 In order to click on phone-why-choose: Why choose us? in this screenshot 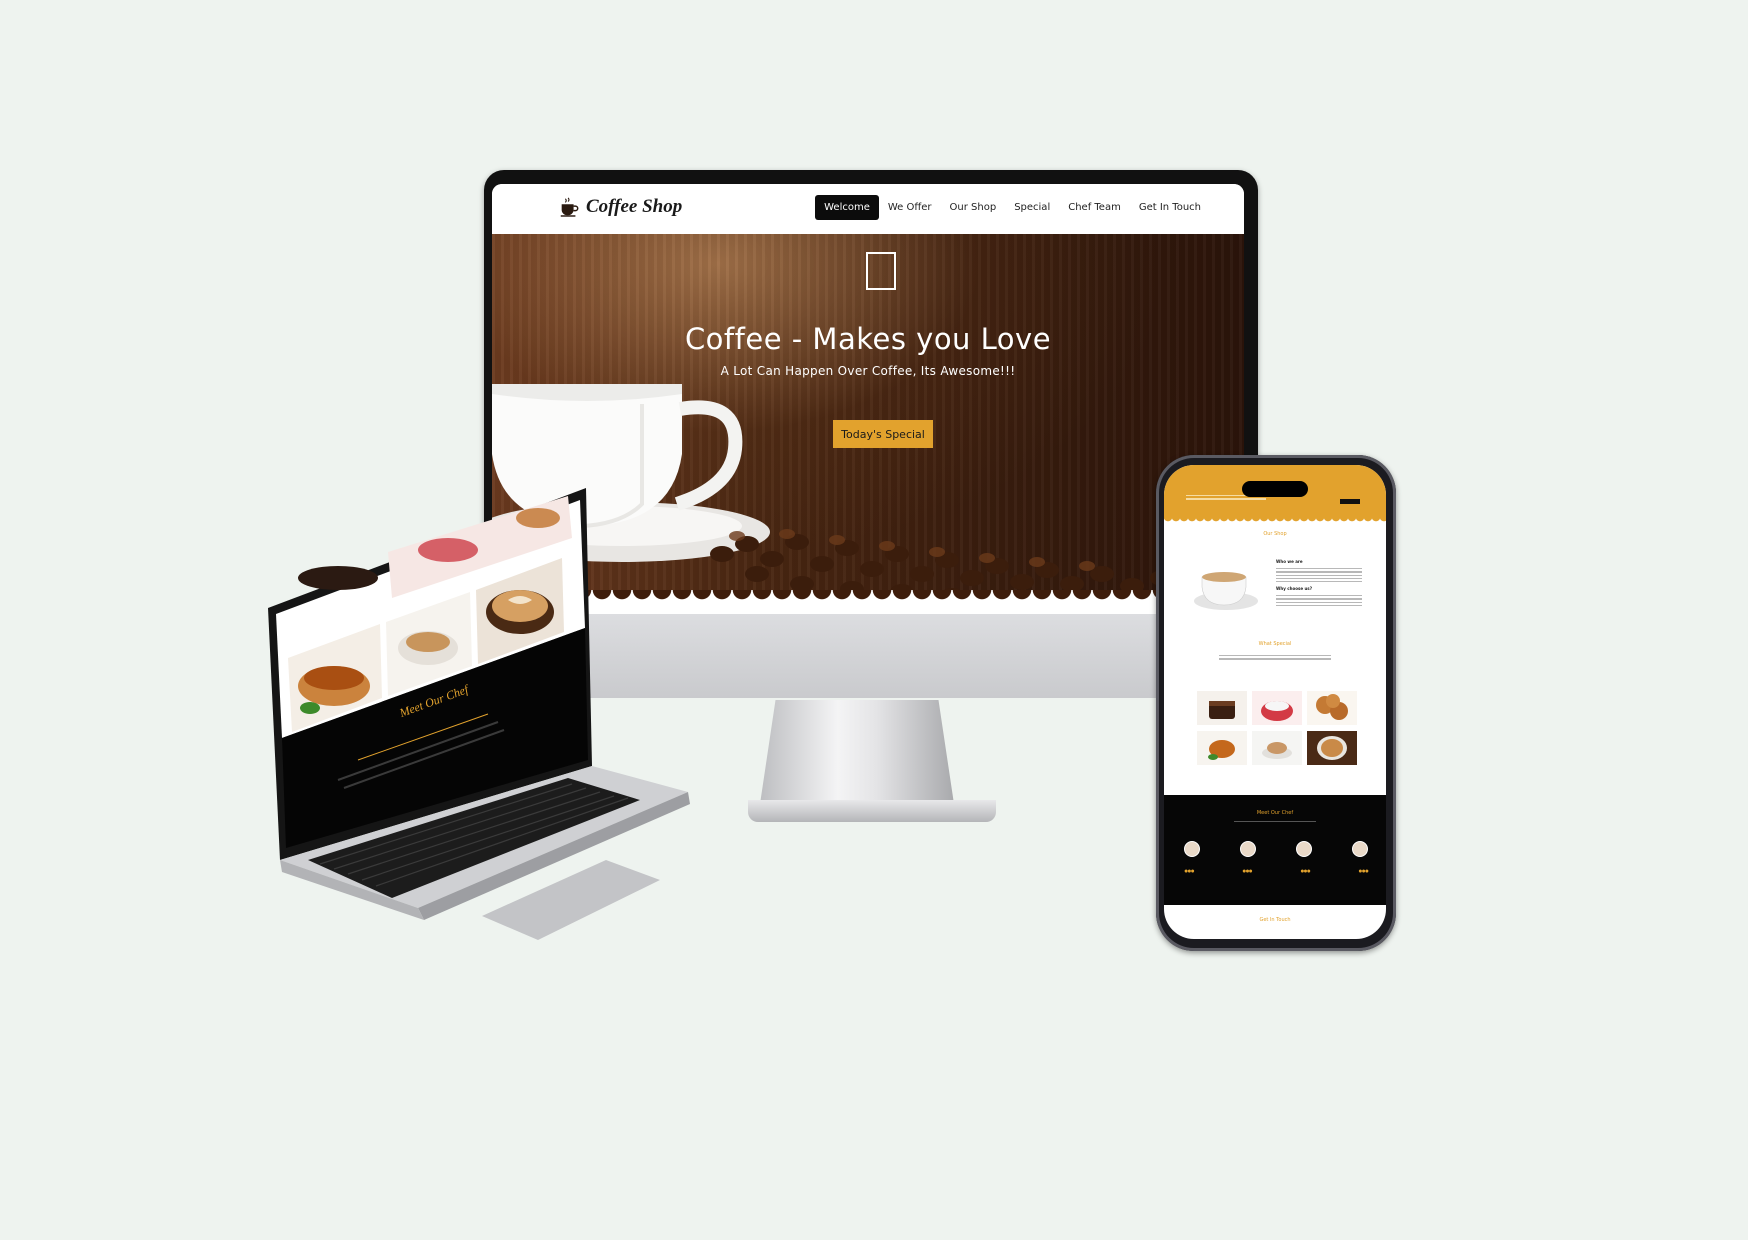, I will do `click(1294, 588)`.